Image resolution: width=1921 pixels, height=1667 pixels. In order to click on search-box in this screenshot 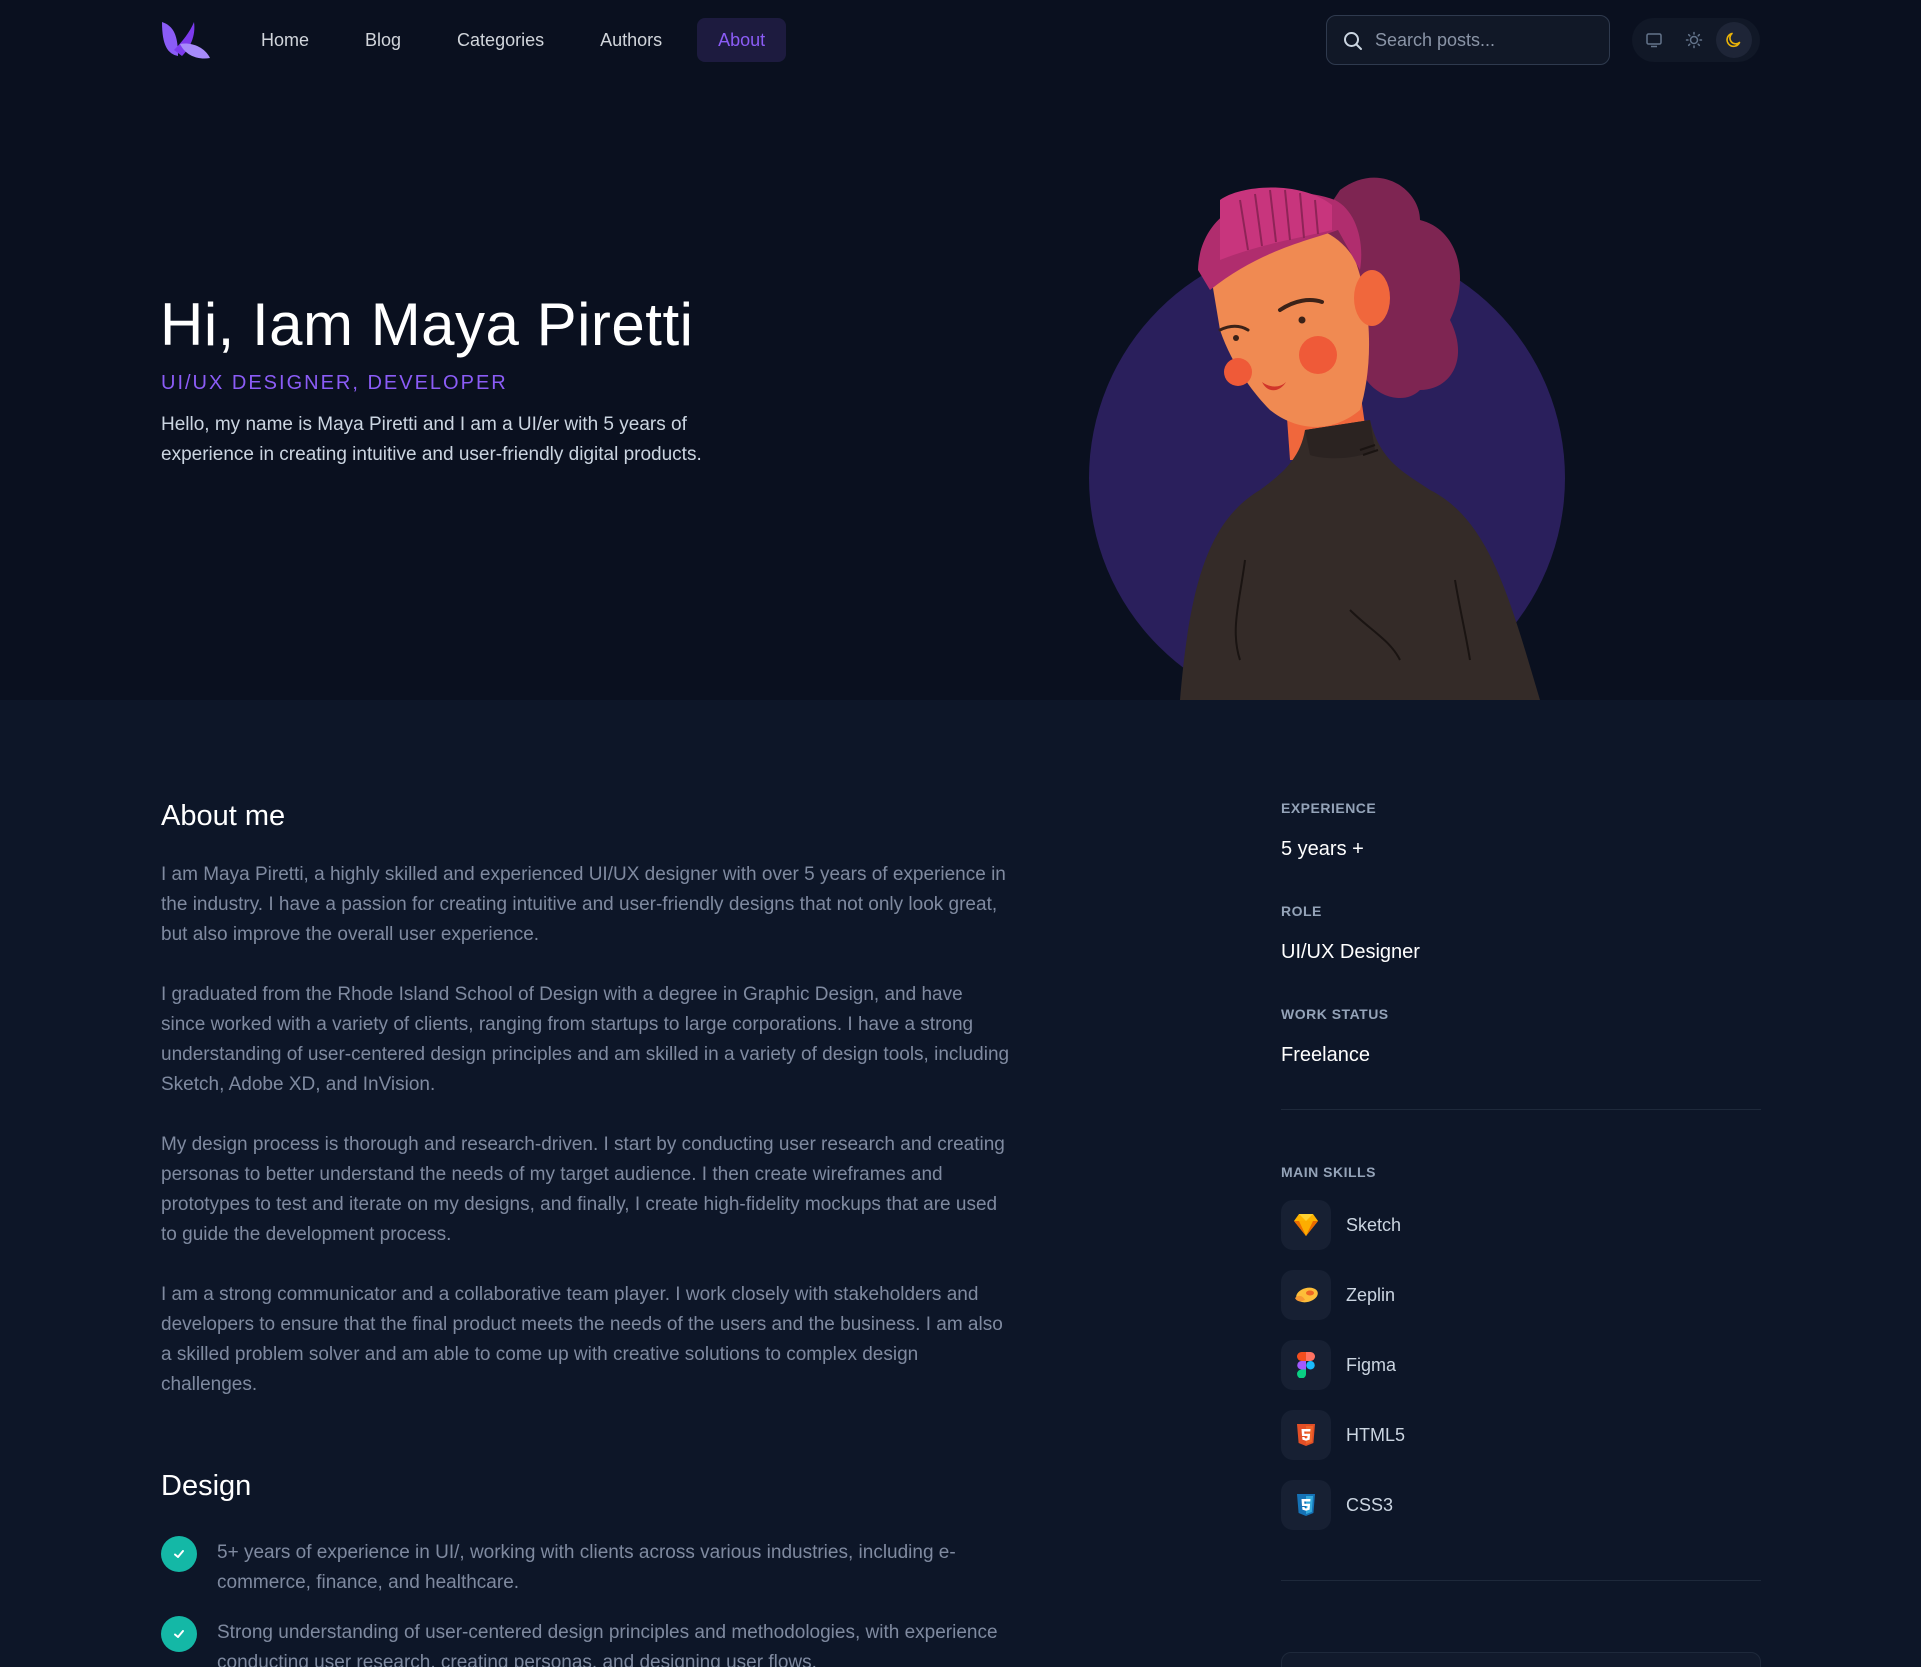, I will do `click(1468, 40)`.